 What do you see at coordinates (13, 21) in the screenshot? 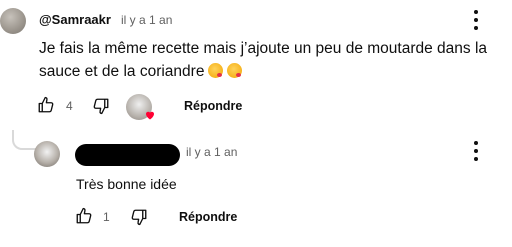
I see `avatar` at bounding box center [13, 21].